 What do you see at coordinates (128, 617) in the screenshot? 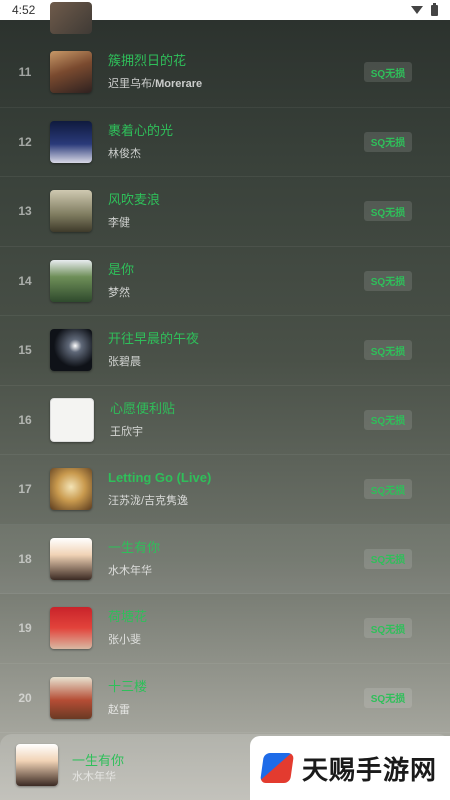
I see `song-title: 荷塘花` at bounding box center [128, 617].